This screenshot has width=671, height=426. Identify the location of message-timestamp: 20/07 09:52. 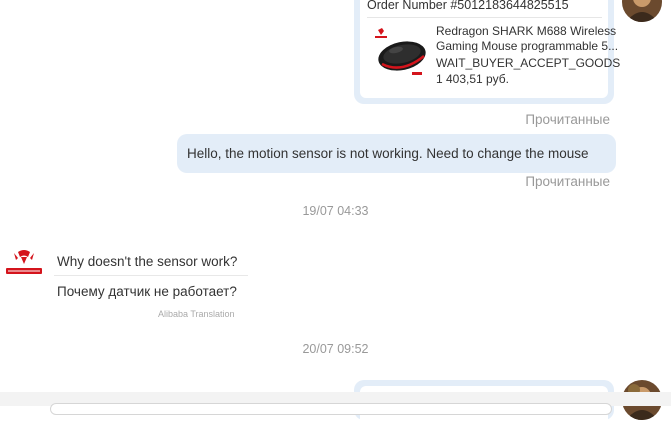
(335, 349).